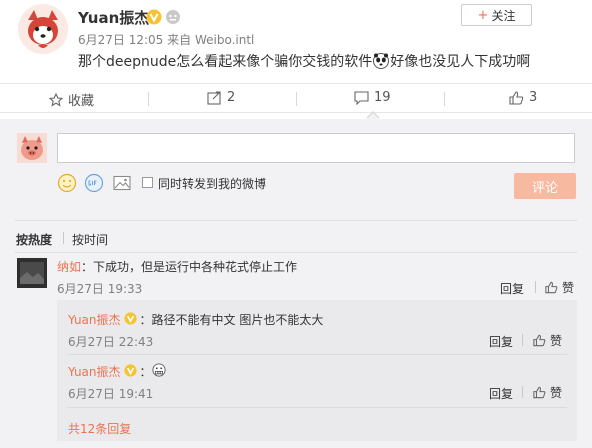 The image size is (592, 448). I want to click on image-icon, so click(122, 183).